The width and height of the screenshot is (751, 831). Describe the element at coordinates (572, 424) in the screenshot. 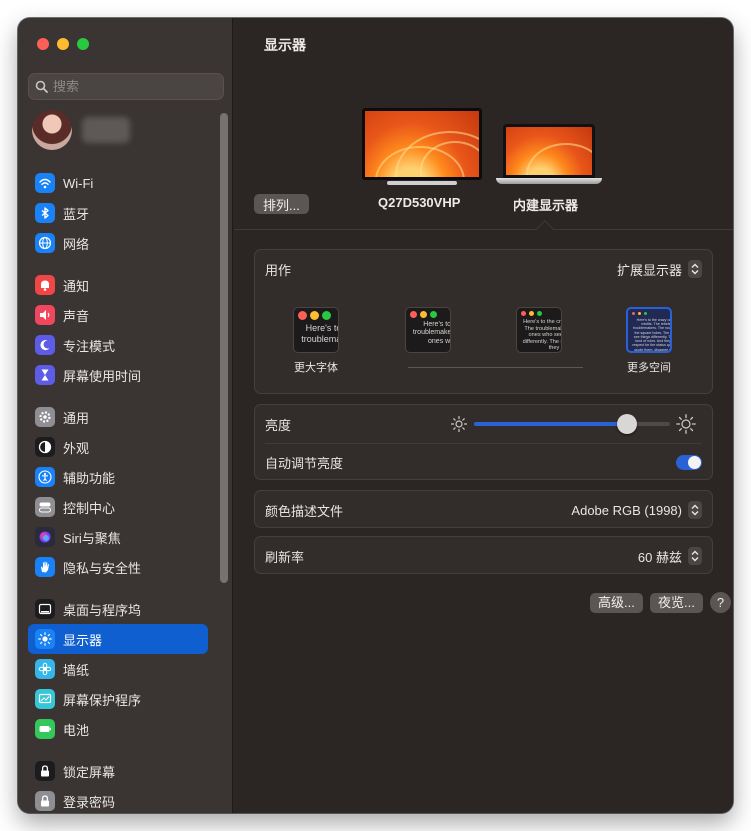

I see `brightness-slider` at that location.